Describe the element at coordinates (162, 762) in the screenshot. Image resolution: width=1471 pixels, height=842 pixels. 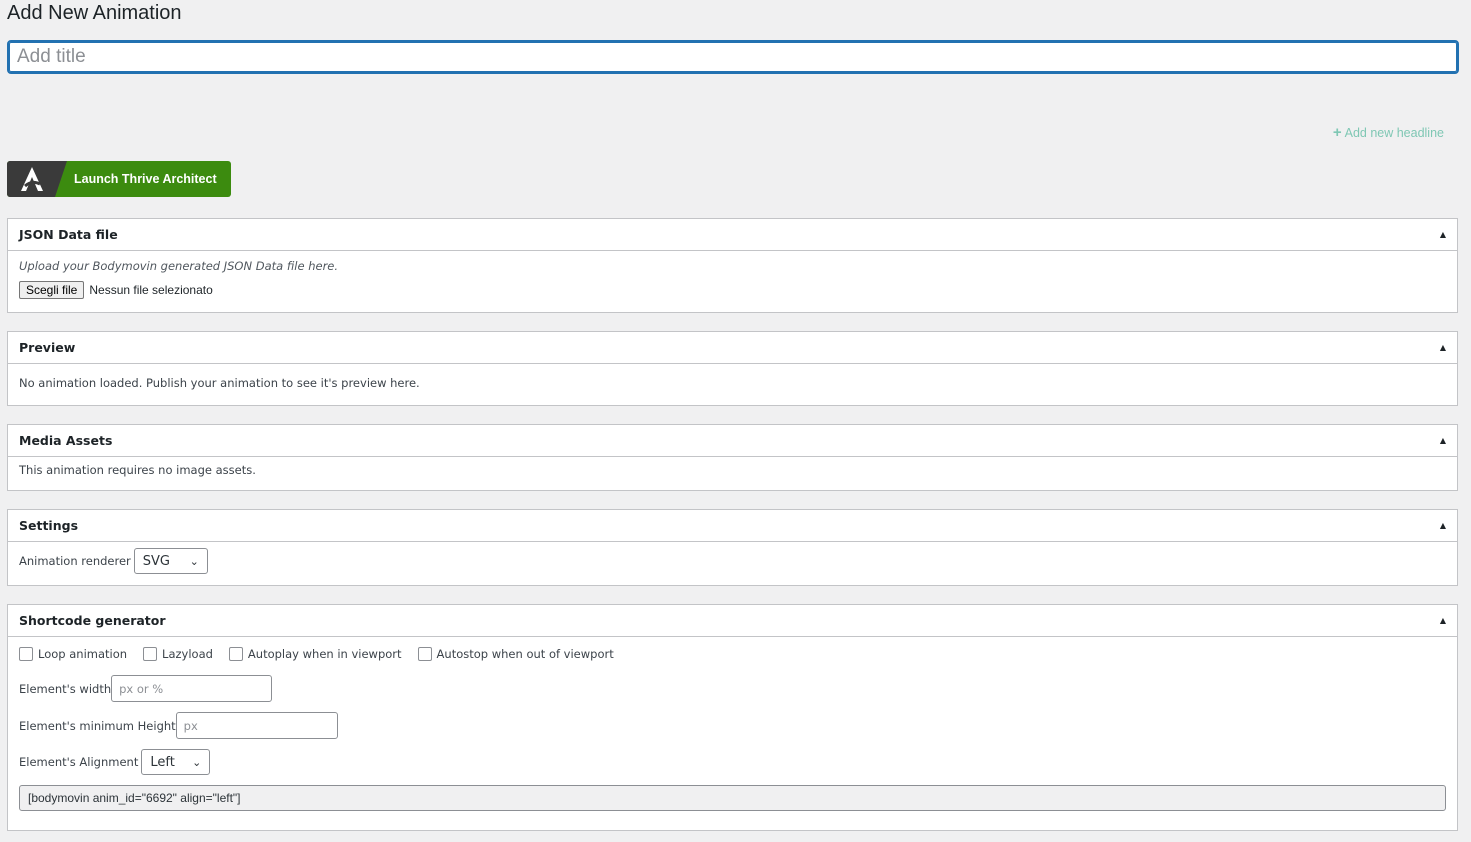
I see `element-alignment-value: Left` at that location.